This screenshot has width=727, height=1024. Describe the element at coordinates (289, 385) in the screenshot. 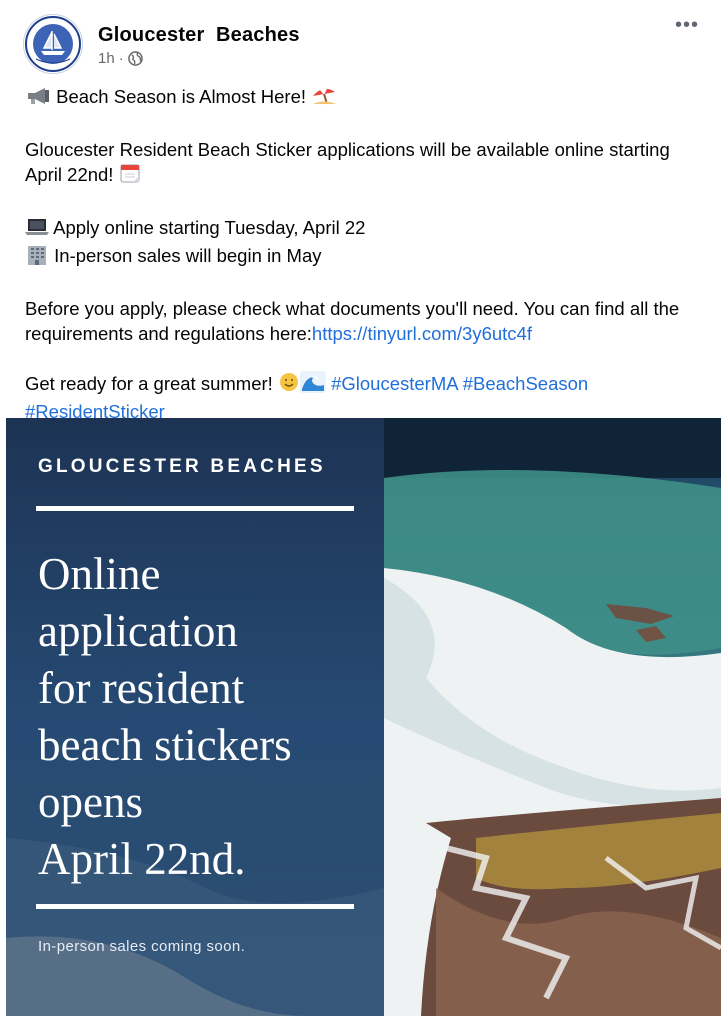

I see `sun-face-icon` at that location.